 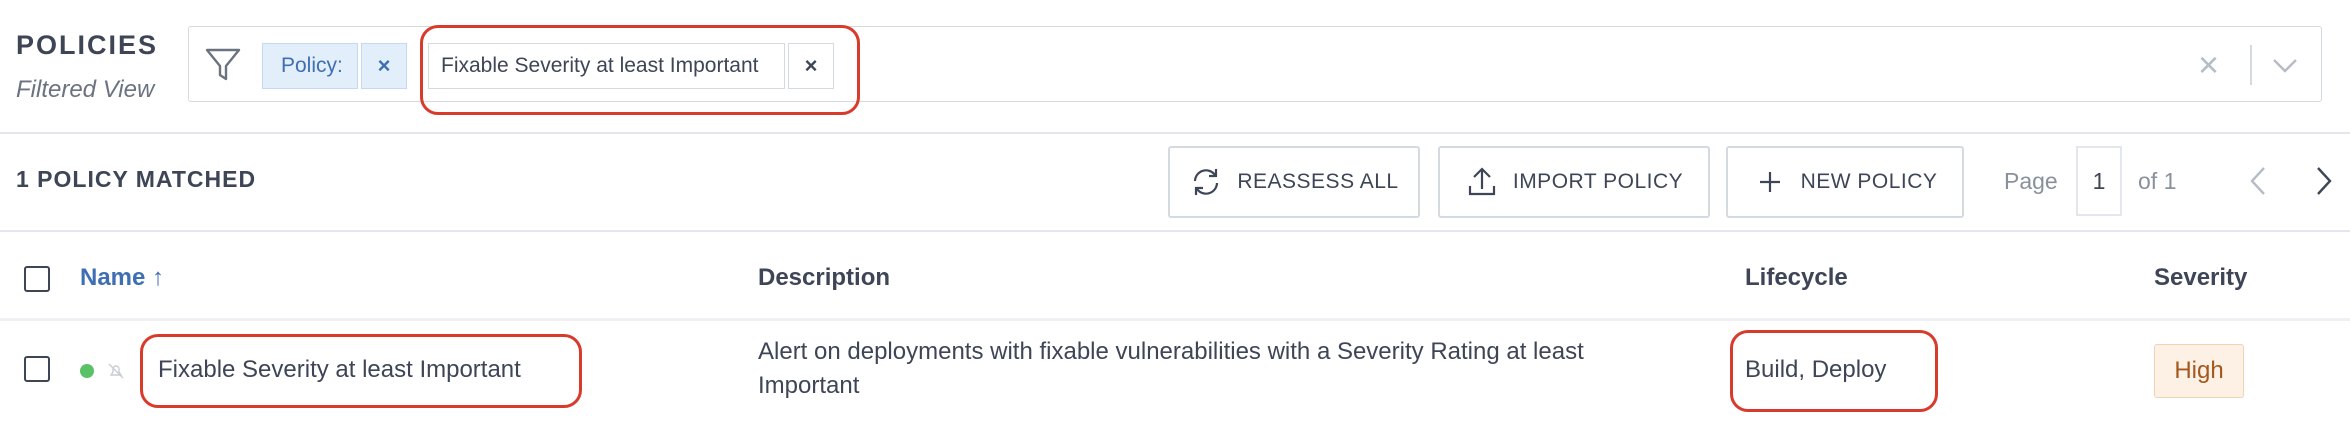 What do you see at coordinates (37, 279) in the screenshot?
I see `select-all-checkbox` at bounding box center [37, 279].